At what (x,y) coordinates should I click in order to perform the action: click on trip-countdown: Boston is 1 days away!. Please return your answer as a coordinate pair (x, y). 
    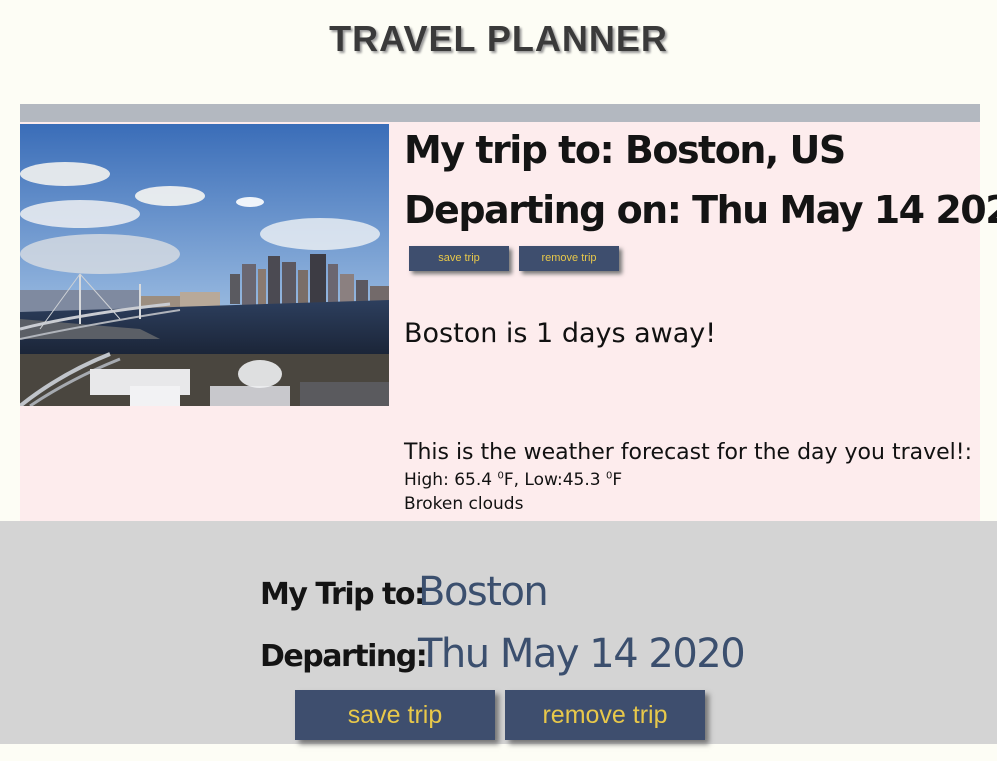
    Looking at the image, I should click on (560, 333).